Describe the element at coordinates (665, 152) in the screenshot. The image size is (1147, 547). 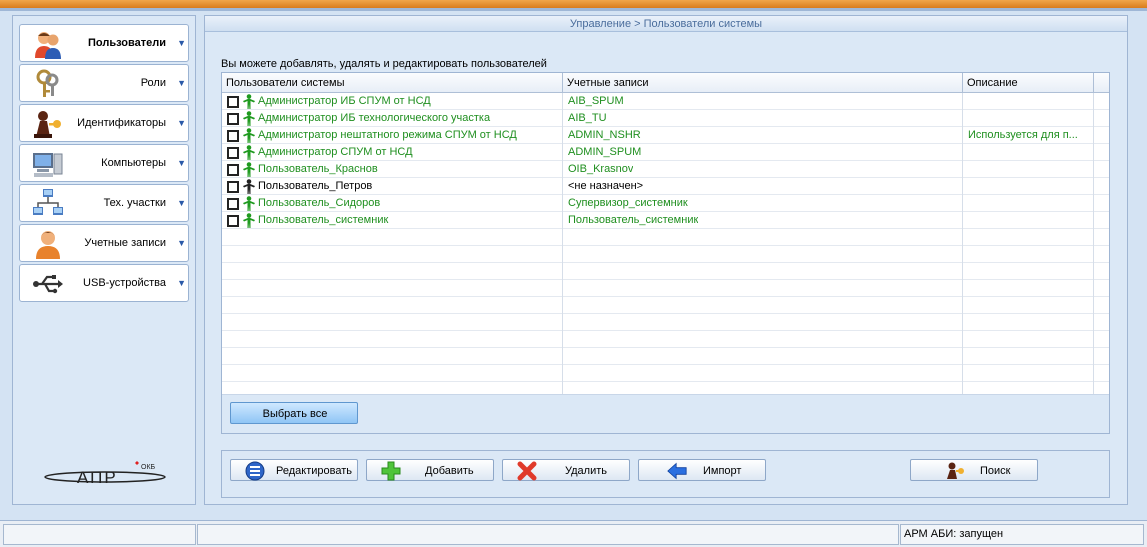
I see `table-row: Администратор СПУМ от НСД ADMIN_SPUM` at that location.